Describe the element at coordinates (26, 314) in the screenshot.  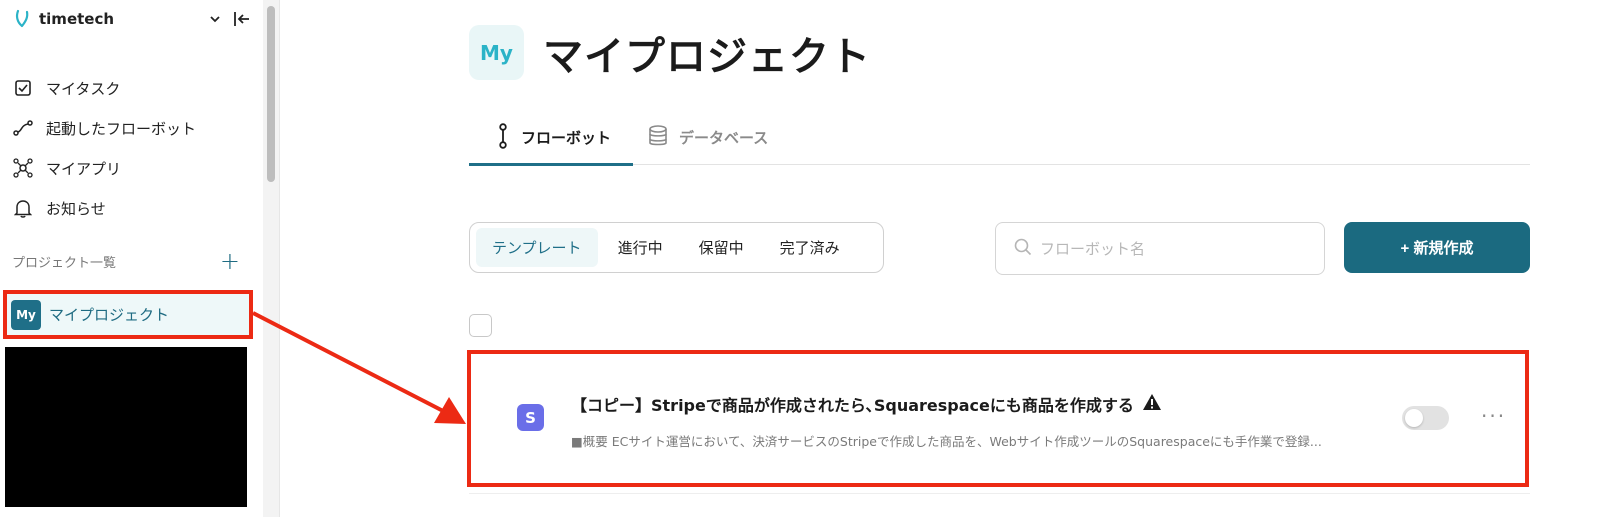
I see `project-avatar: My` at that location.